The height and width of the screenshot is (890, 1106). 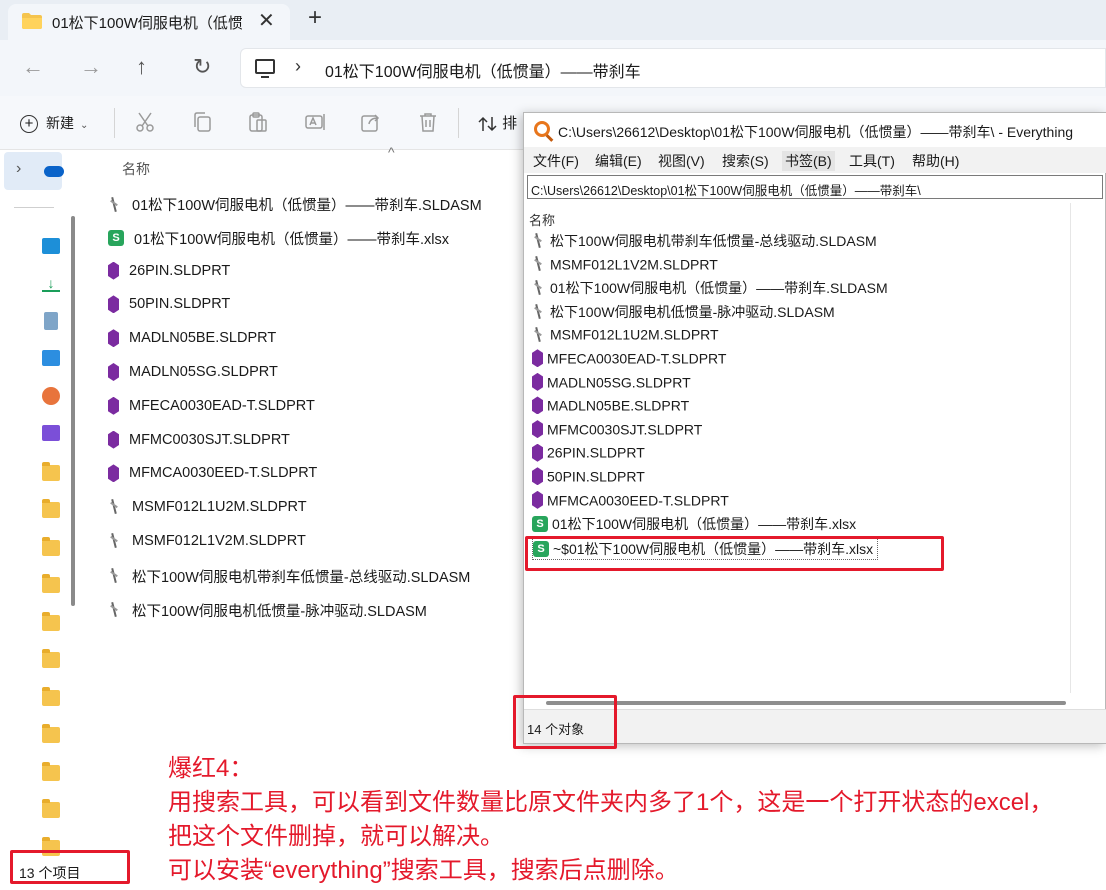 I want to click on nav-scrollbar, so click(x=73, y=411).